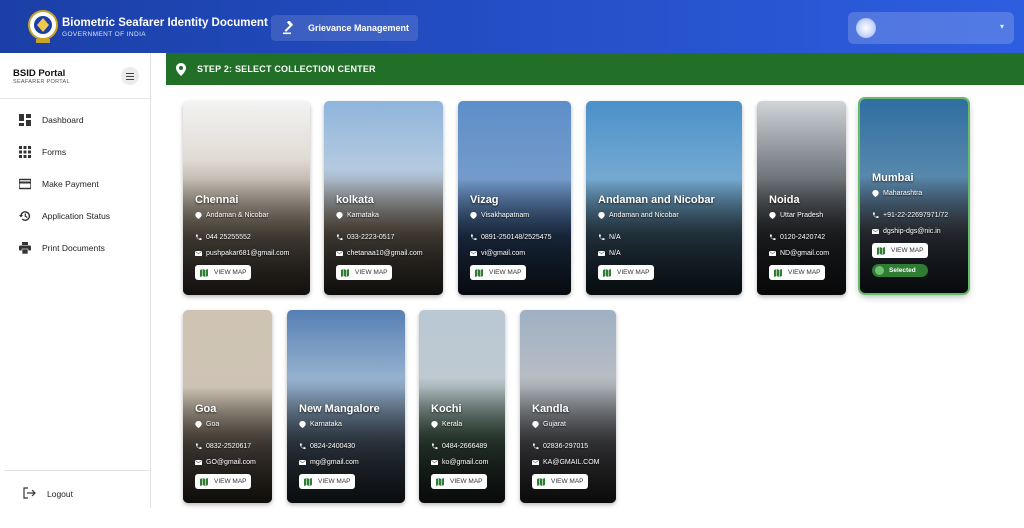 Image resolution: width=1024 pixels, height=528 pixels. I want to click on check-icon, so click(879, 270).